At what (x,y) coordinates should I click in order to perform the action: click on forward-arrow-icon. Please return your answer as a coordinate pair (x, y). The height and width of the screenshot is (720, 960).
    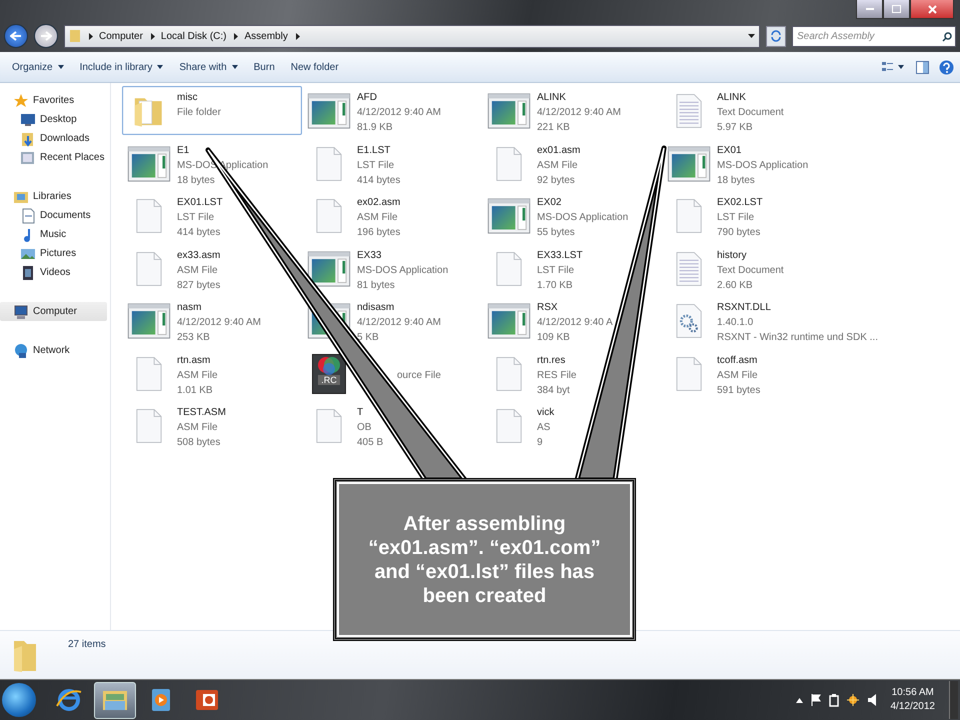
    Looking at the image, I should click on (46, 36).